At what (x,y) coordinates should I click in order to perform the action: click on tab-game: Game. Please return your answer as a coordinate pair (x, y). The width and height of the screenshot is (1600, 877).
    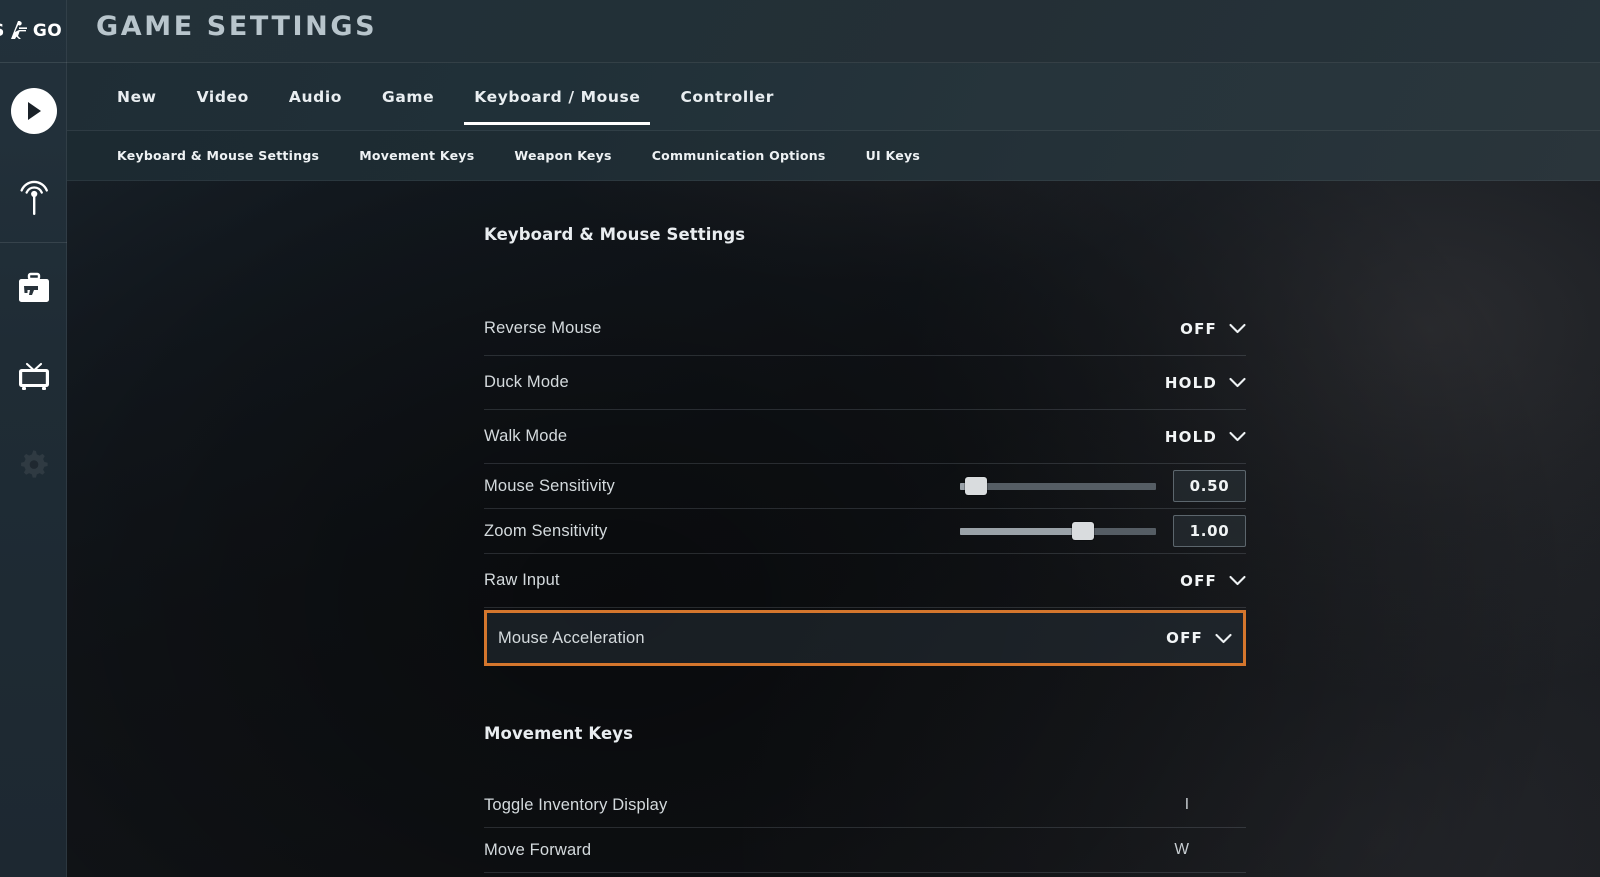
    Looking at the image, I should click on (408, 97).